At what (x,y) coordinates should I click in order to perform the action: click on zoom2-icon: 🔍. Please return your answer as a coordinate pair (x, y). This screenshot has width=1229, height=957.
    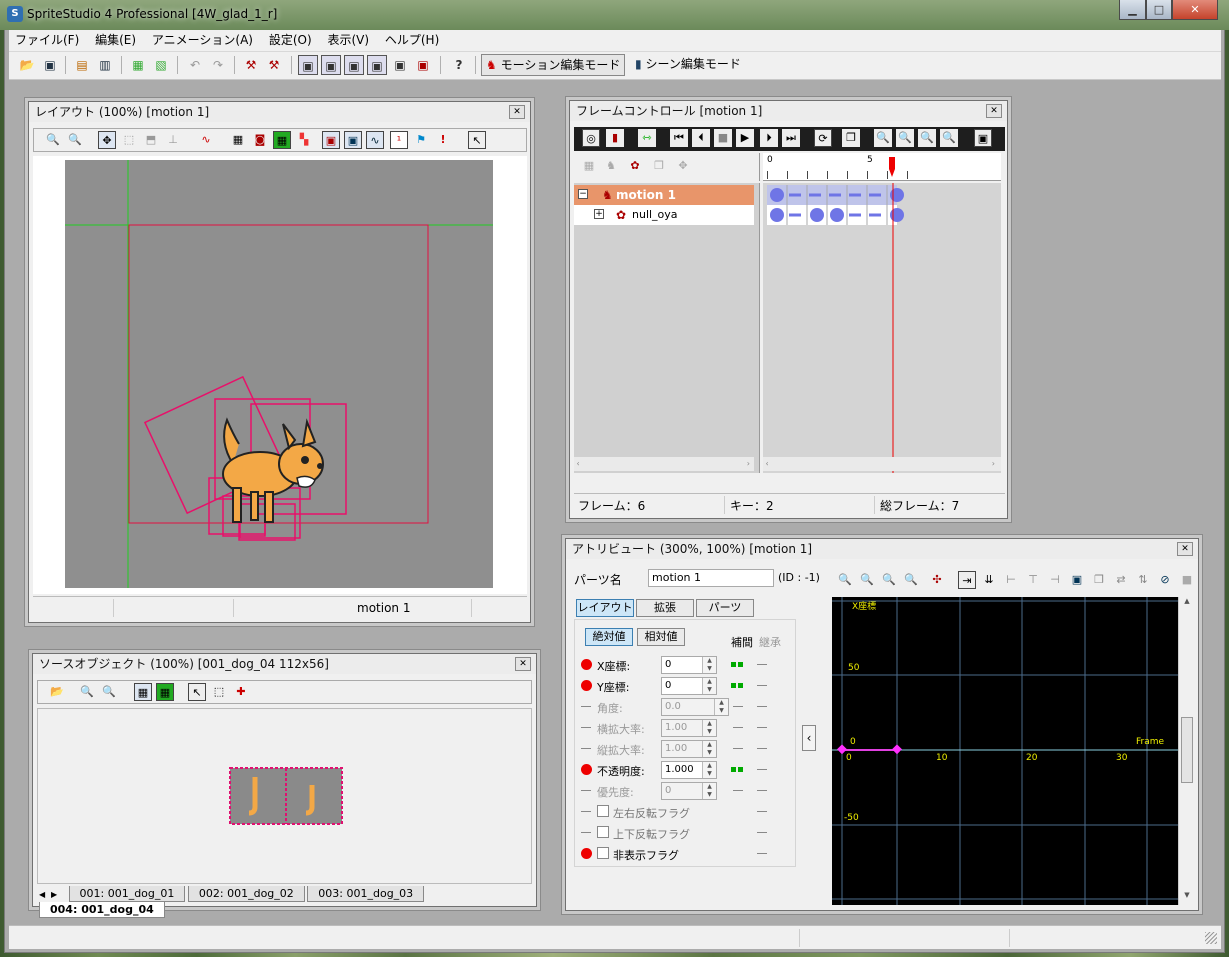
    Looking at the image, I should click on (905, 138).